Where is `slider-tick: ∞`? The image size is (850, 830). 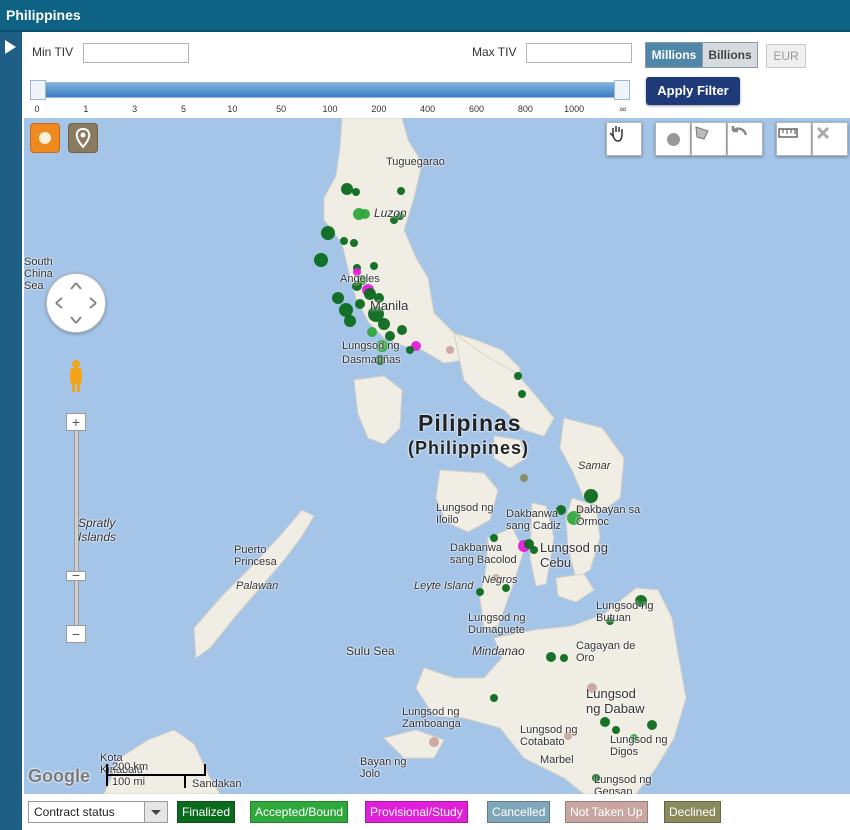 slider-tick: ∞ is located at coordinates (623, 109).